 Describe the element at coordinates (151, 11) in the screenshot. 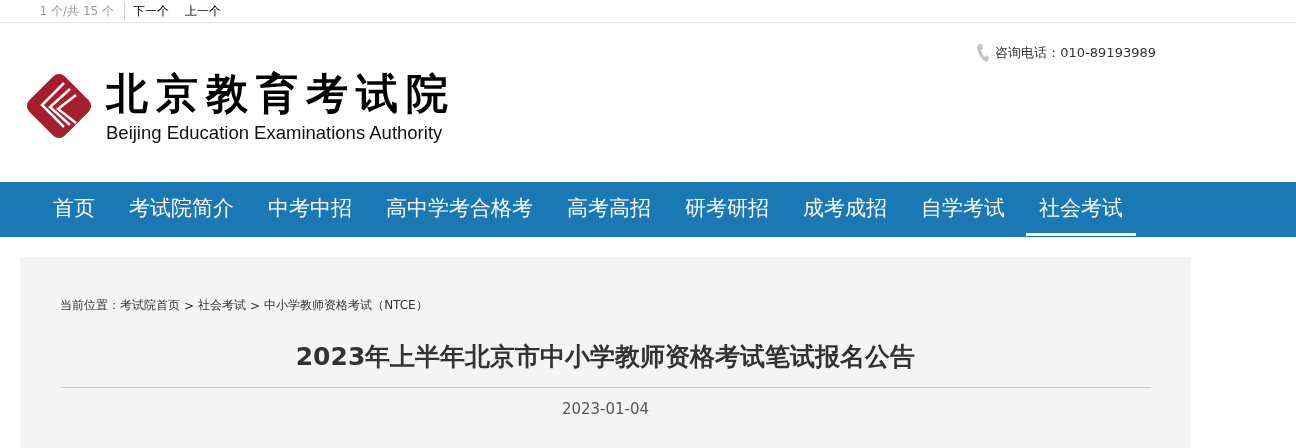

I see `find-link: 下一个` at that location.